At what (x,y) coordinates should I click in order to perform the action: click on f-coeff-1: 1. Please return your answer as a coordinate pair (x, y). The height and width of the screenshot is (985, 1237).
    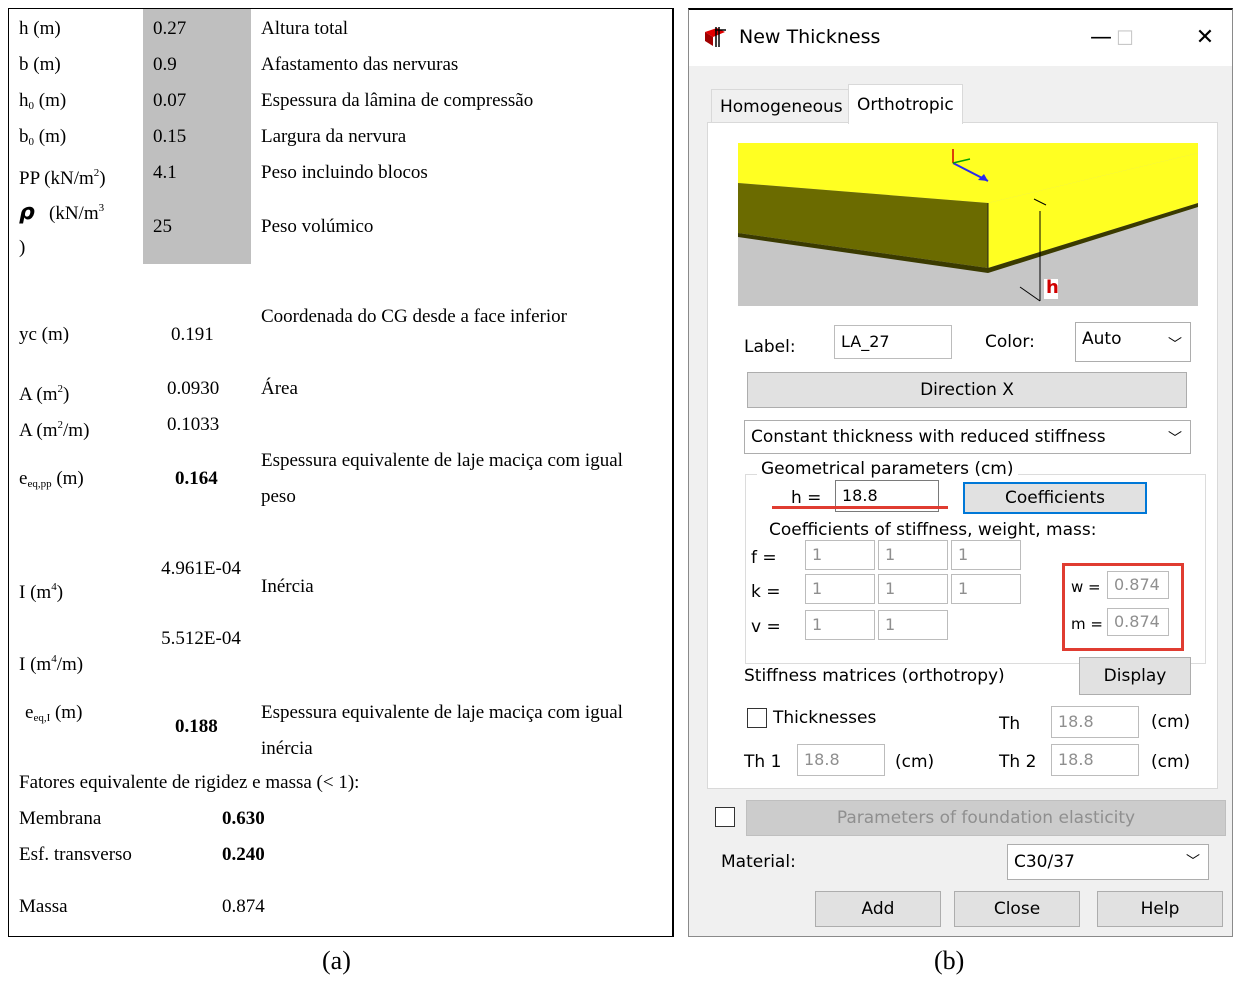
    Looking at the image, I should click on (840, 555).